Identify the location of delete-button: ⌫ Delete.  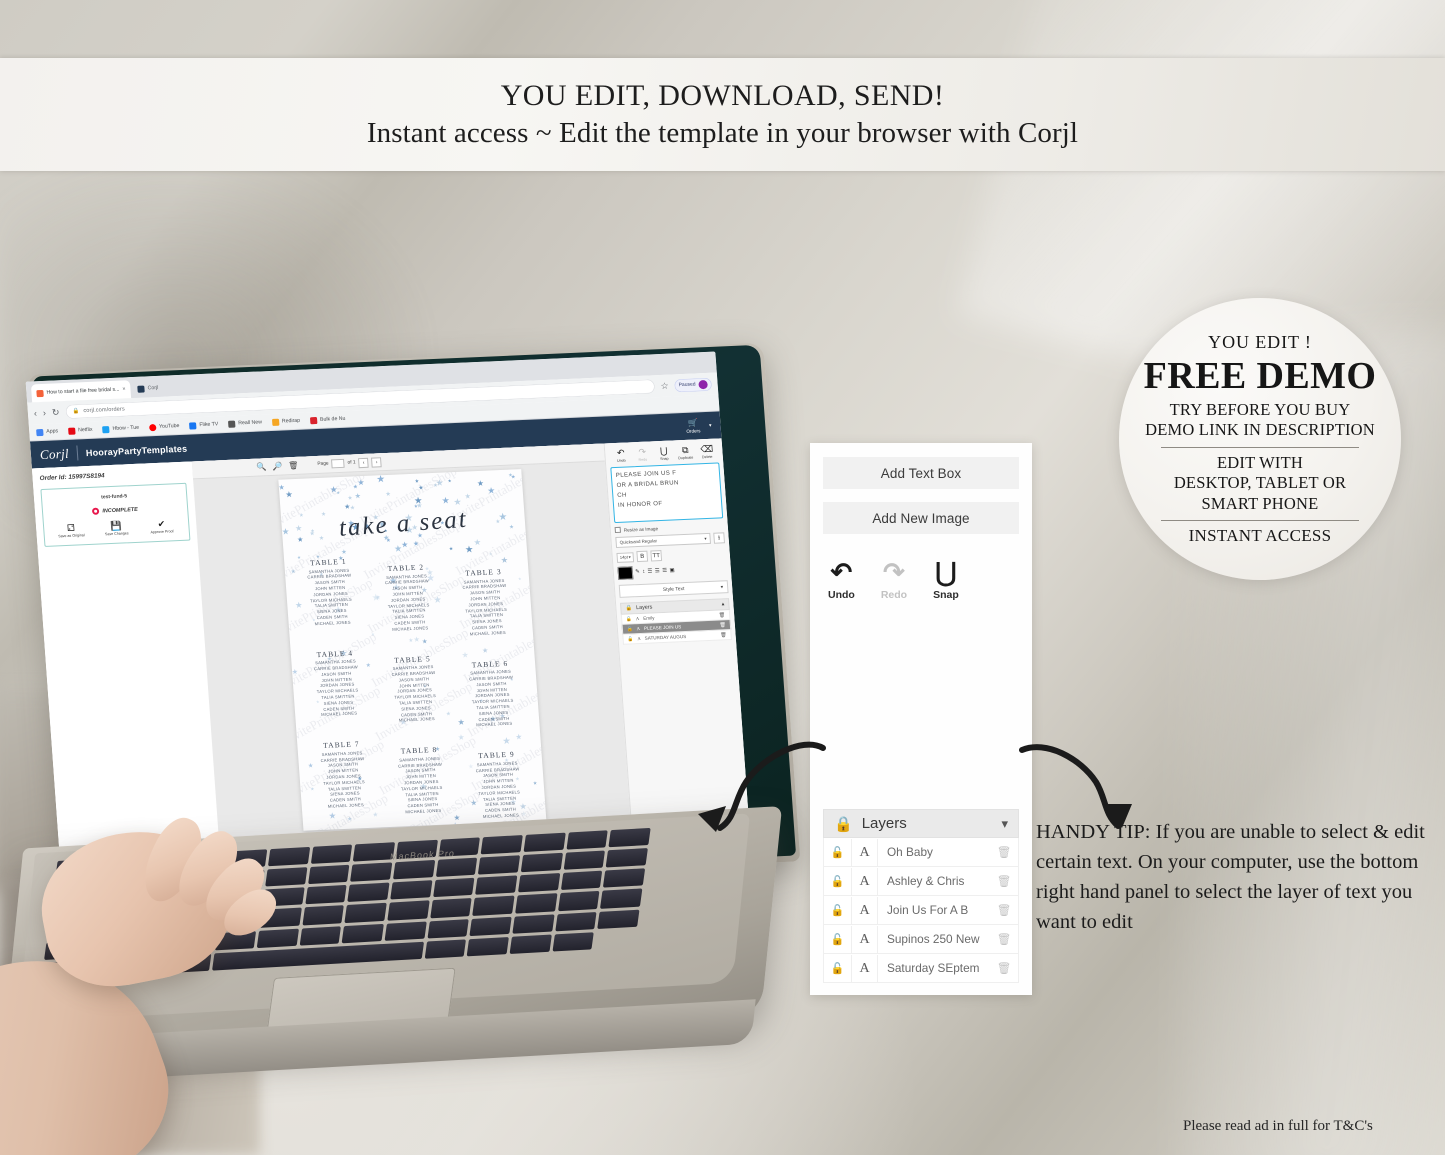
(707, 452).